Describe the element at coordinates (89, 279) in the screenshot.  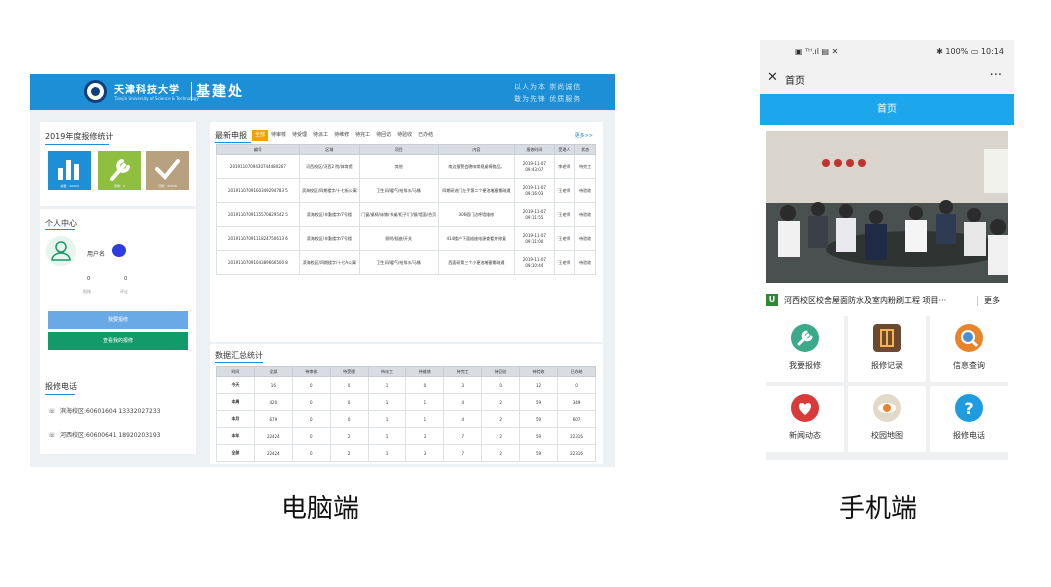
I see `repairs-count: 0` at that location.